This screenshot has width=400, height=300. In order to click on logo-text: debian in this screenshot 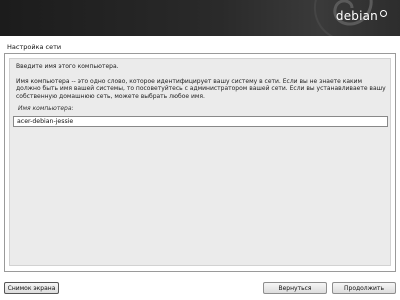, I will do `click(356, 16)`.